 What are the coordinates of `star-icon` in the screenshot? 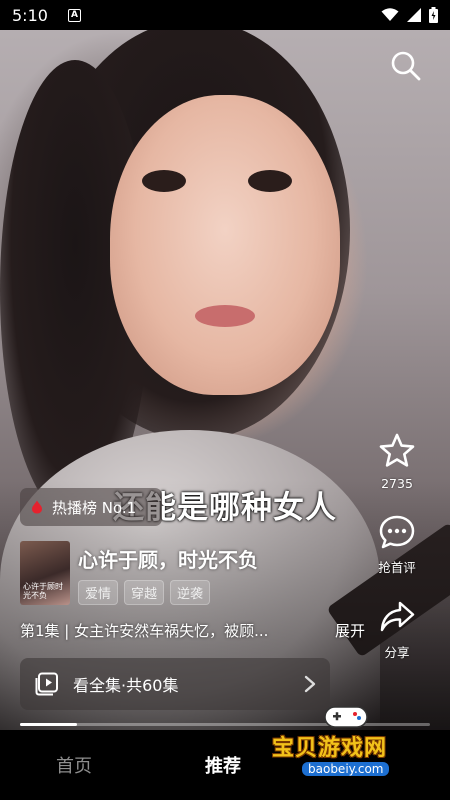 It's located at (397, 450).